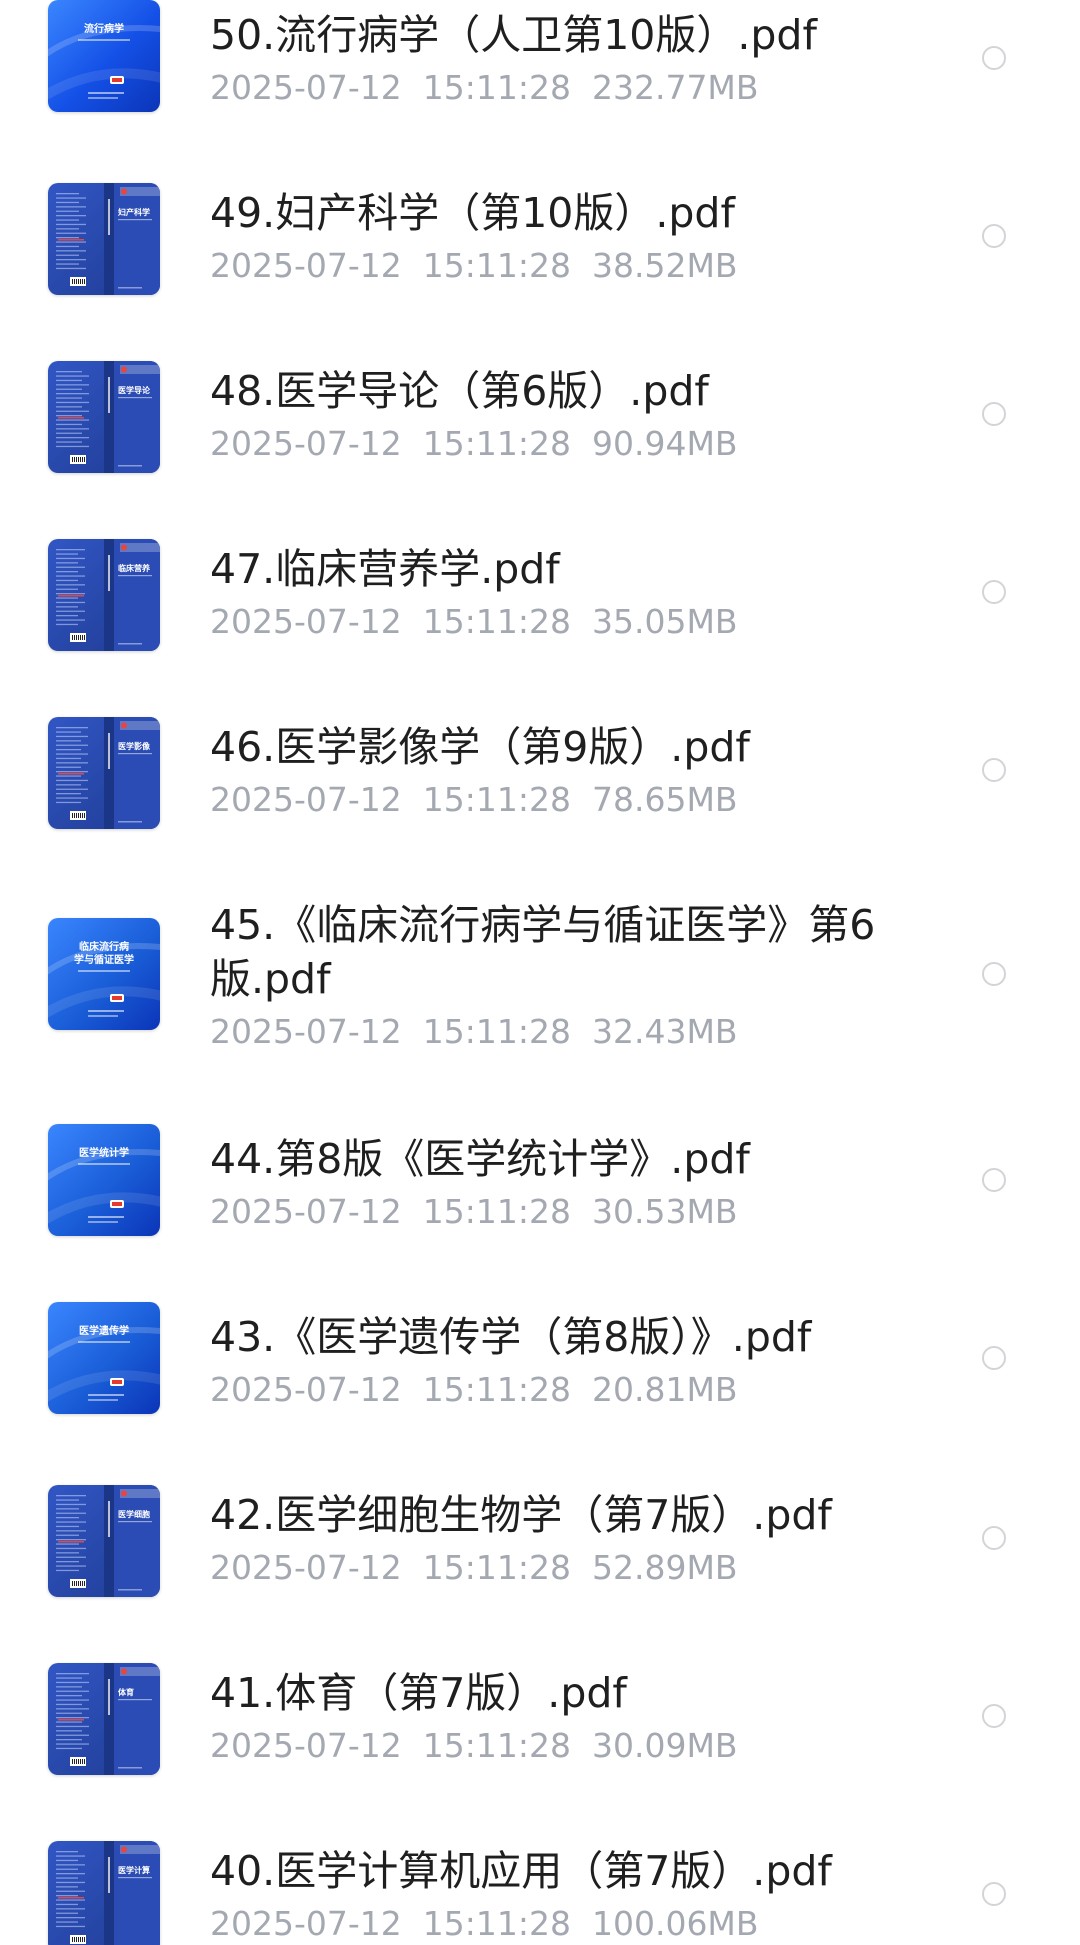 This screenshot has width=1080, height=1945. Describe the element at coordinates (104, 974) in the screenshot. I see `book-cover-image: 临床流行病学与循证医学` at that location.